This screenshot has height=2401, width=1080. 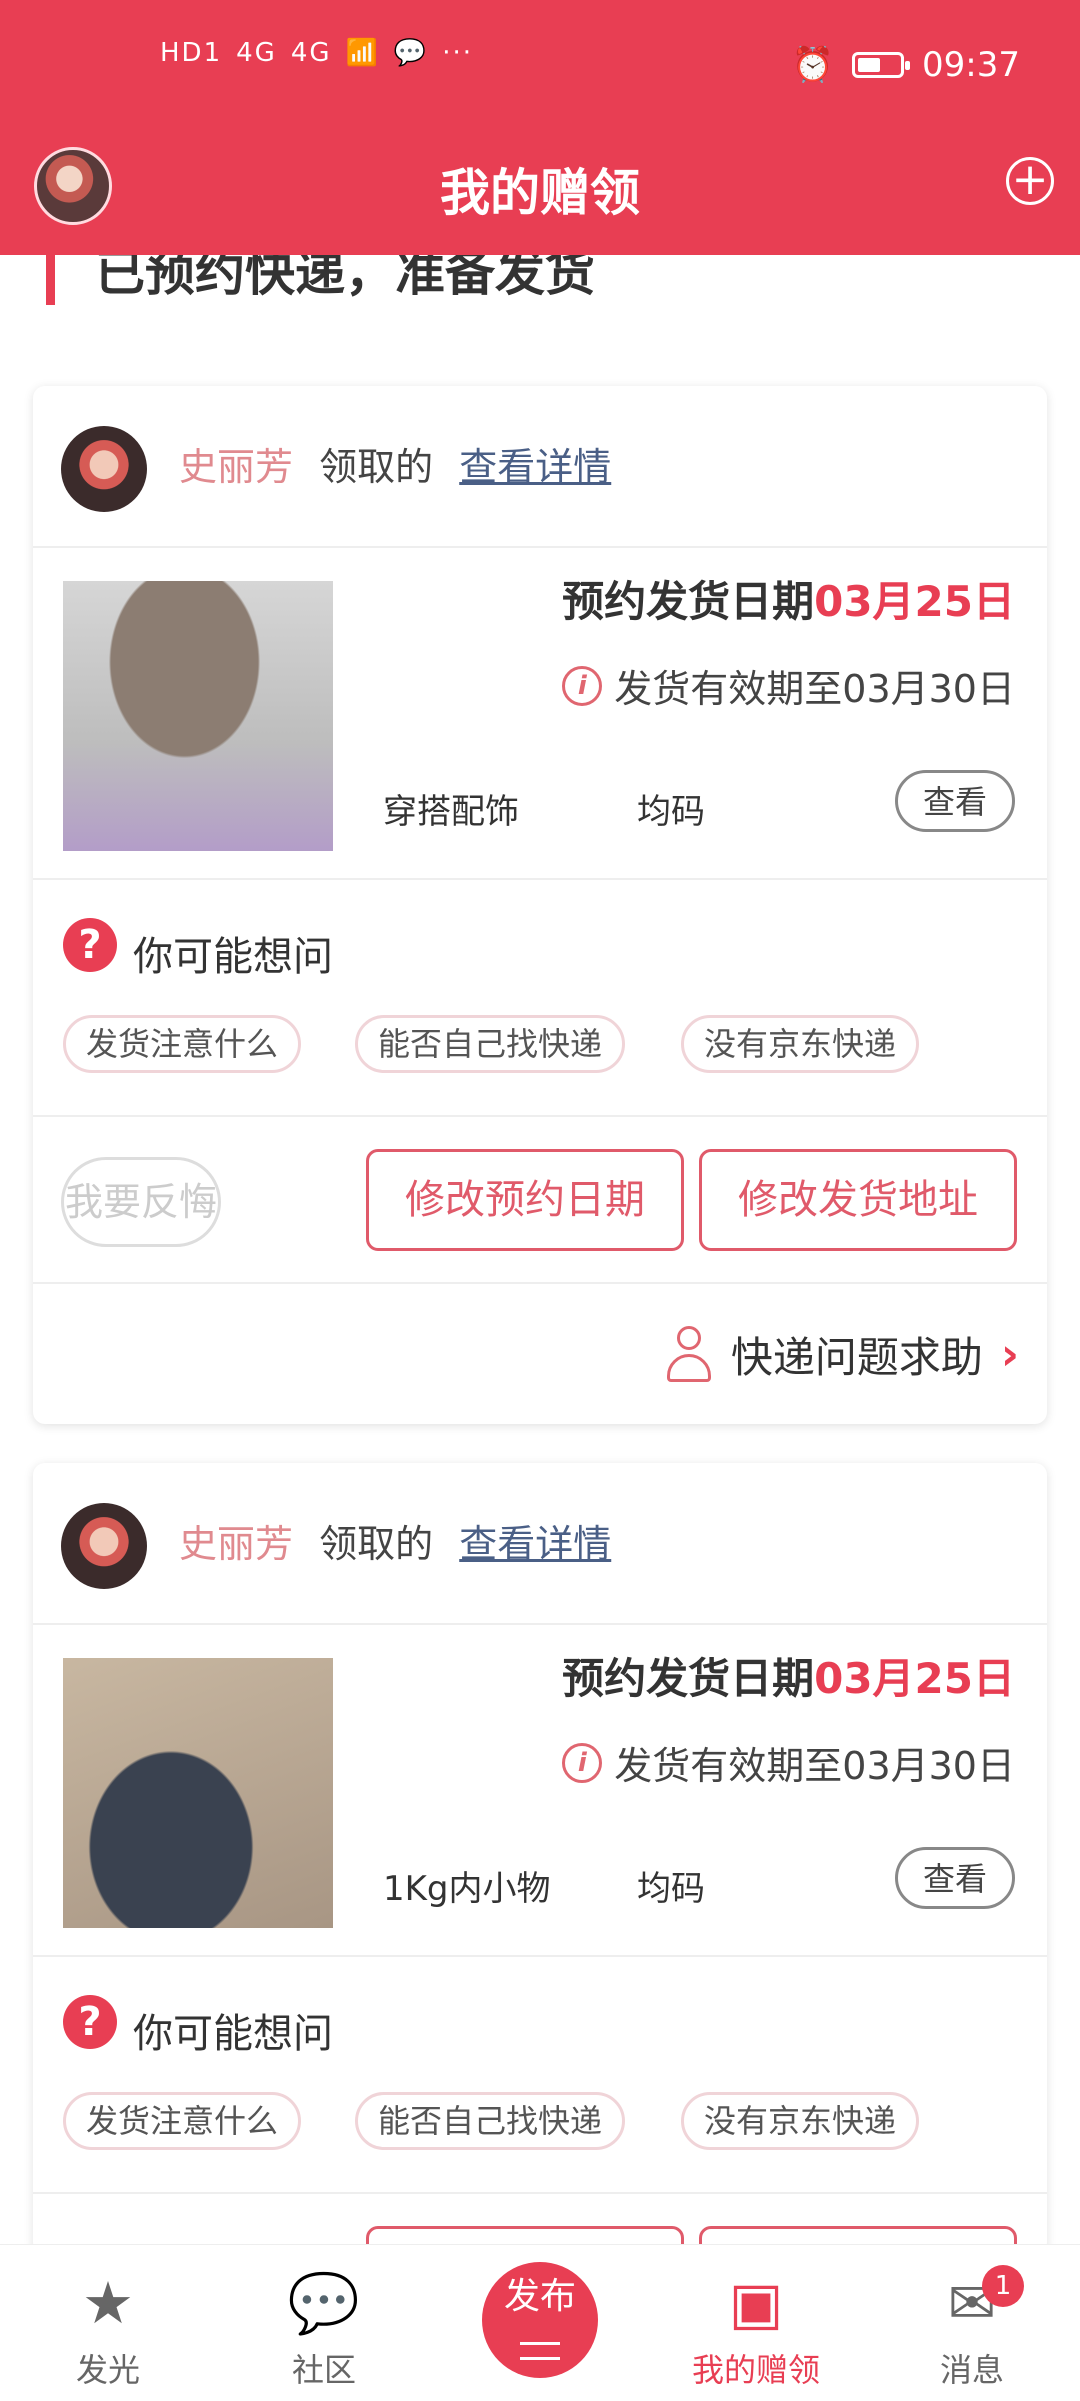 I want to click on tab-label: 社区, so click(x=323, y=2370).